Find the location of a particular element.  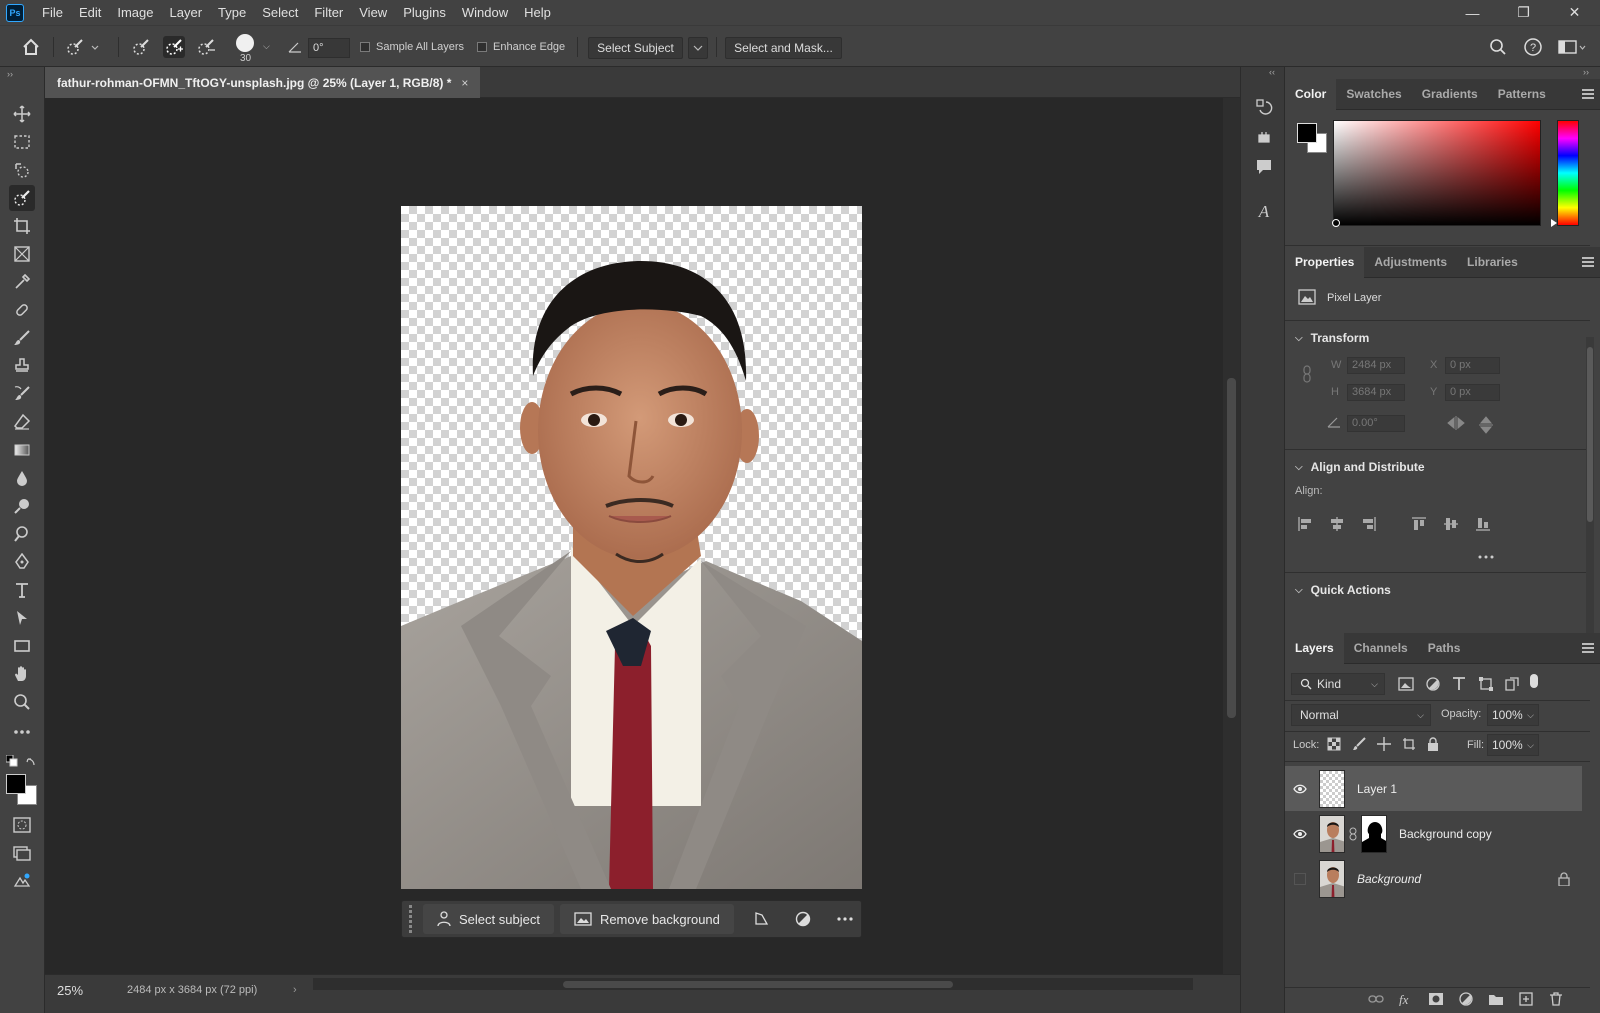

new-adjustment-layer-icon is located at coordinates (1466, 999).